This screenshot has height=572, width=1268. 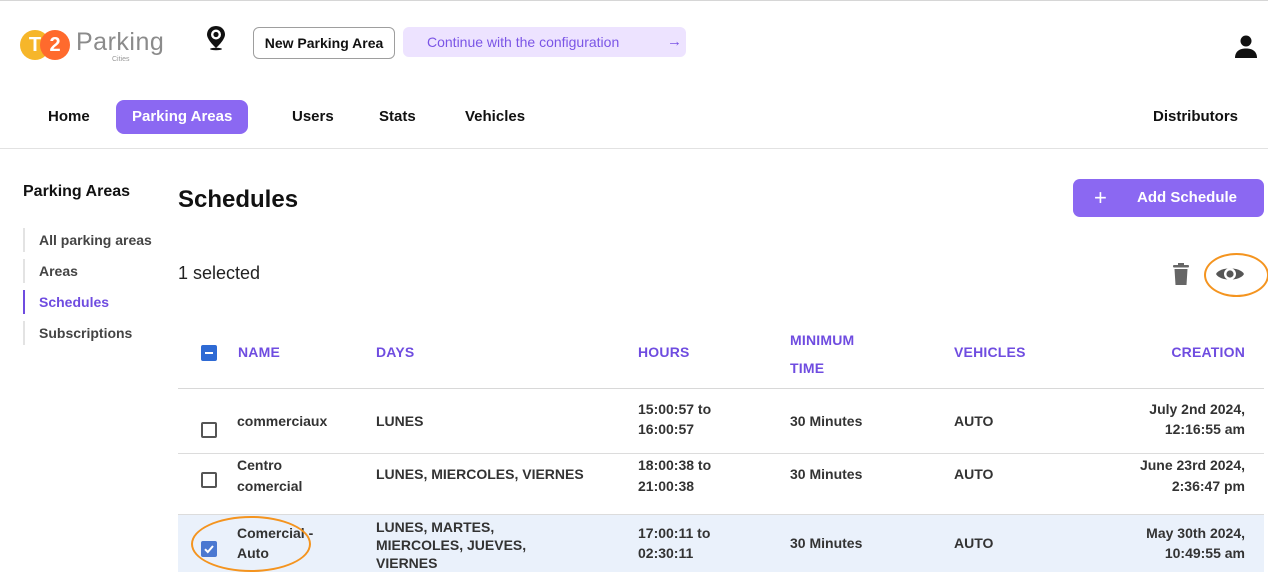 I want to click on schedule-hours-end: 02:30:11, so click(x=666, y=553).